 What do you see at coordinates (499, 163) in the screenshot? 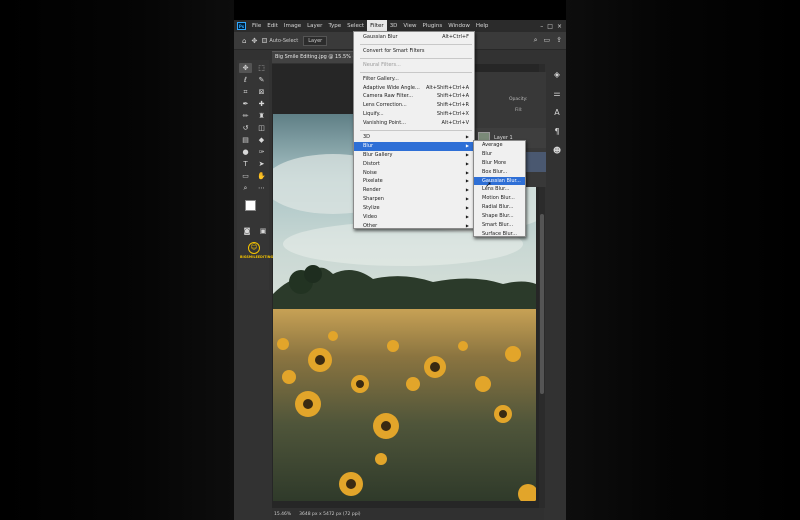
I see `blur-blur-more: Blur More` at bounding box center [499, 163].